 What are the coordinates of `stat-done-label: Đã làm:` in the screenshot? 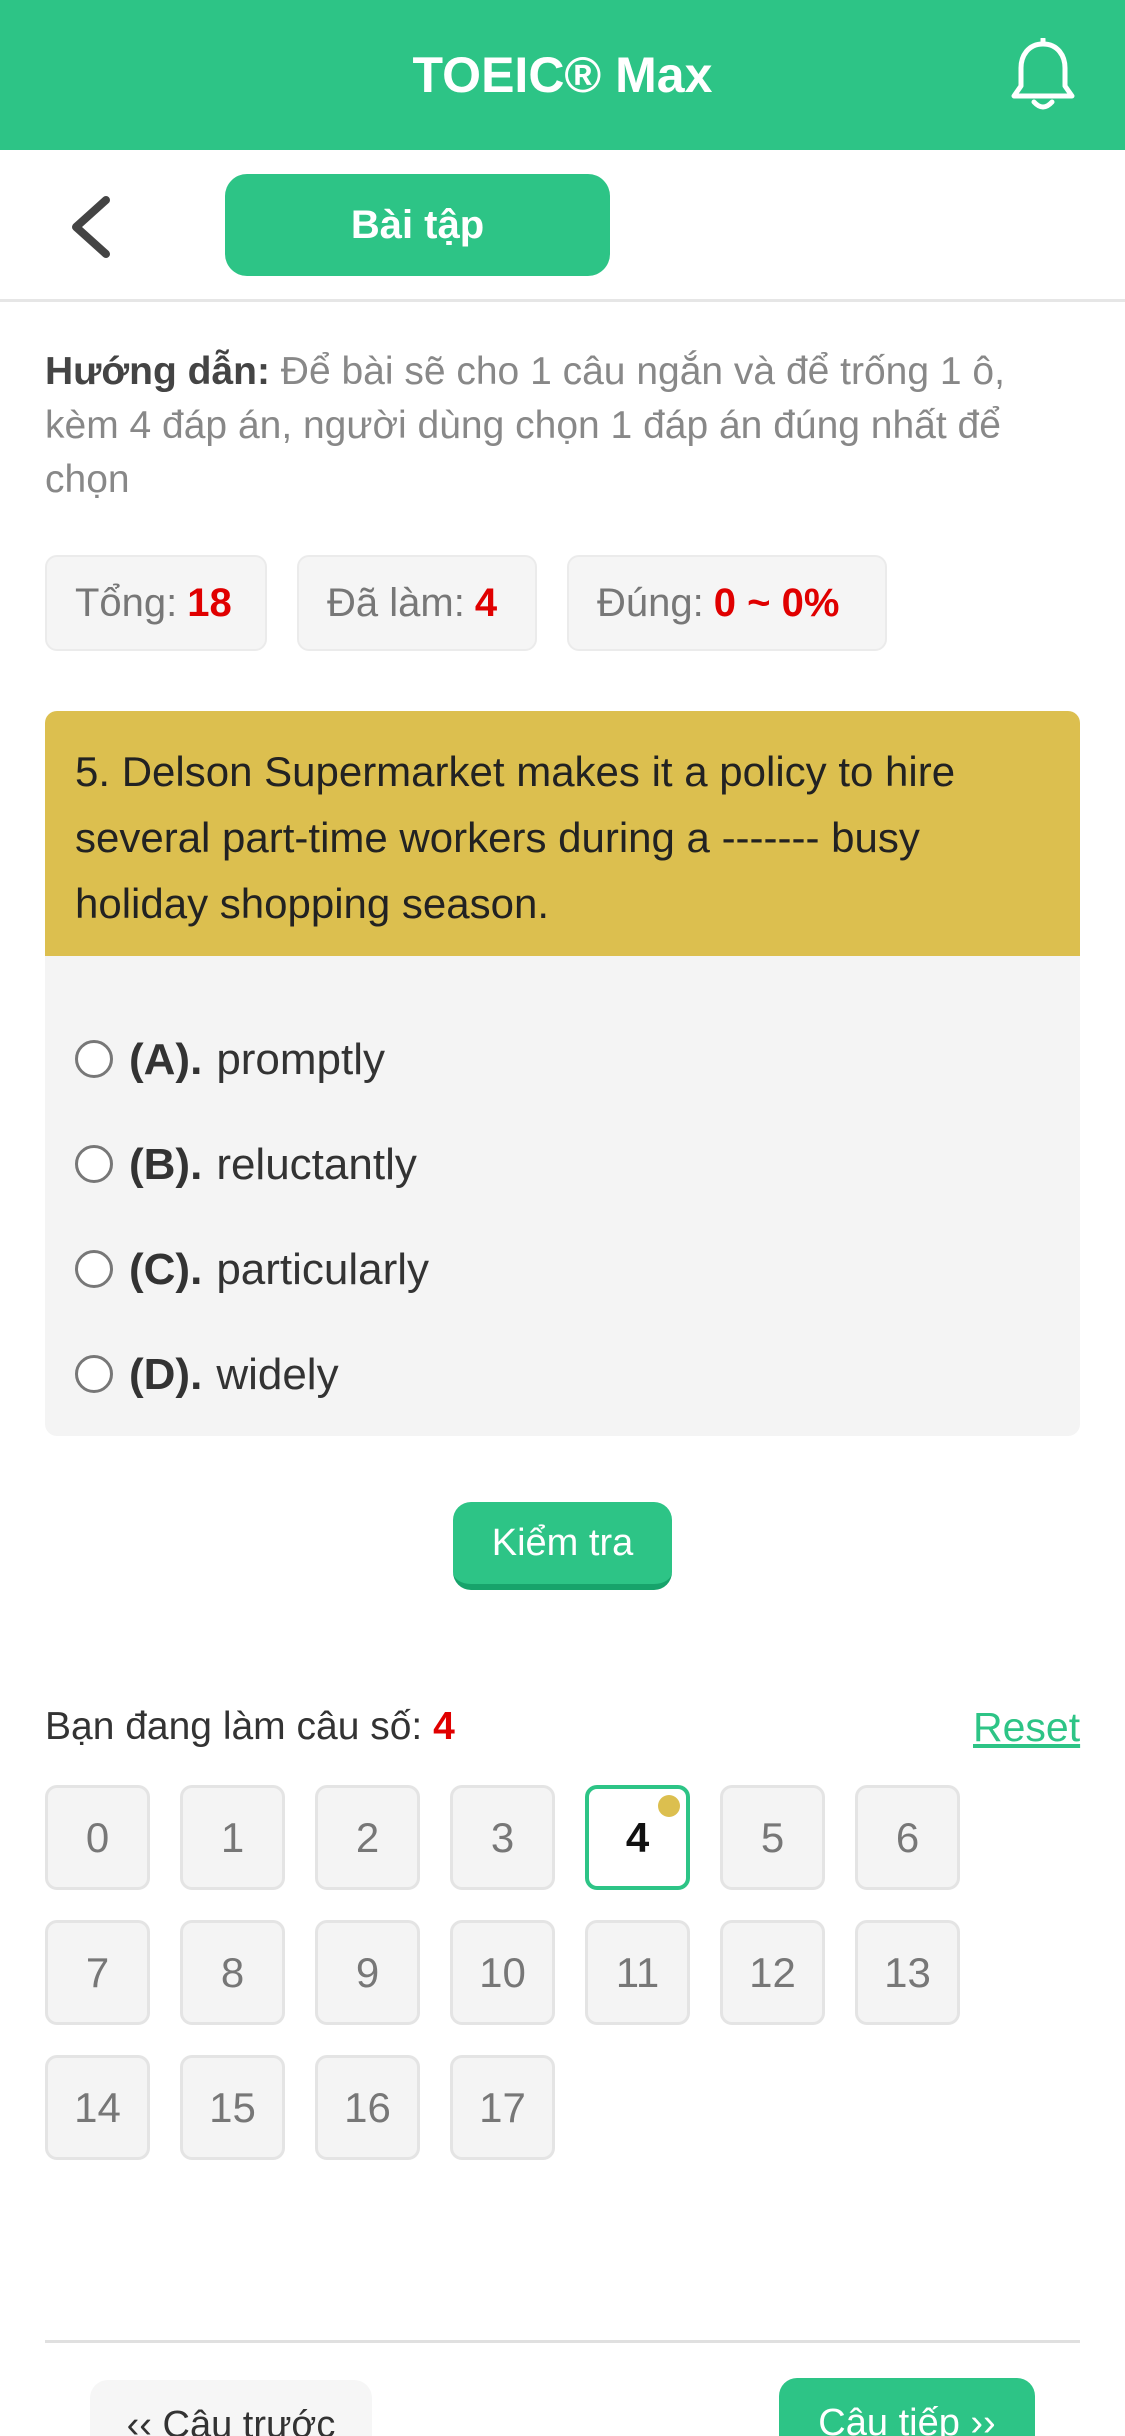 It's located at (396, 603).